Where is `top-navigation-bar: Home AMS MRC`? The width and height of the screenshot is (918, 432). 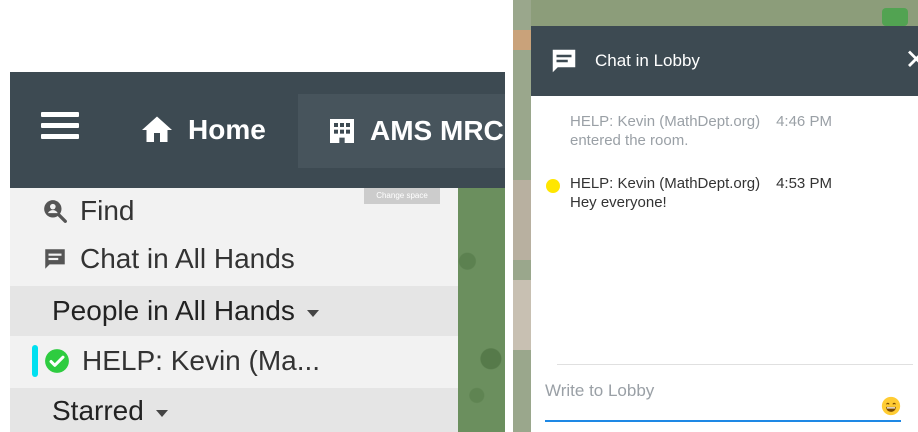 top-navigation-bar: Home AMS MRC is located at coordinates (257, 130).